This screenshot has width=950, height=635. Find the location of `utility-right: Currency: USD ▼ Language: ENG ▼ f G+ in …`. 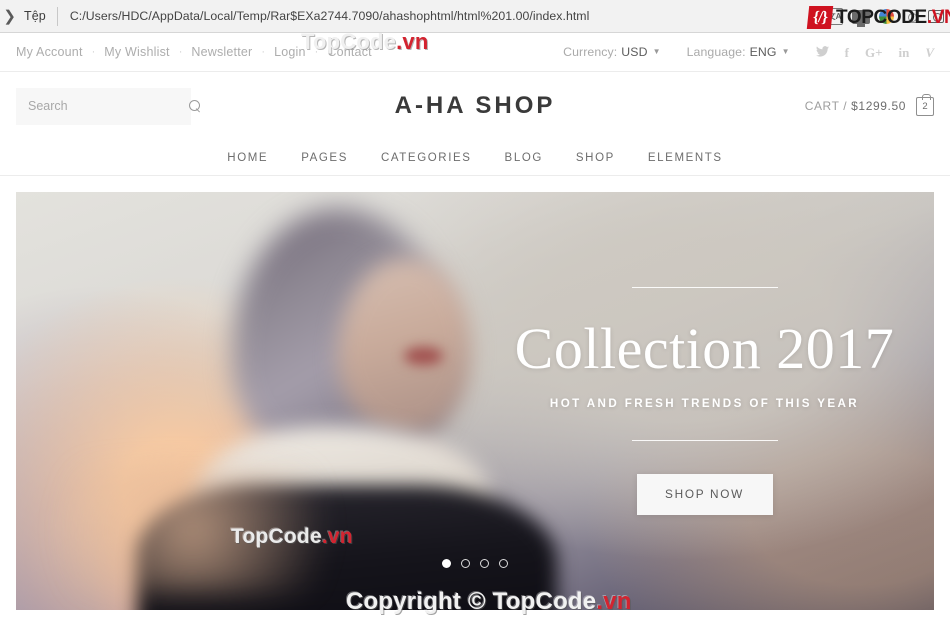

utility-right: Currency: USD ▼ Language: ENG ▼ f G+ in … is located at coordinates (748, 52).